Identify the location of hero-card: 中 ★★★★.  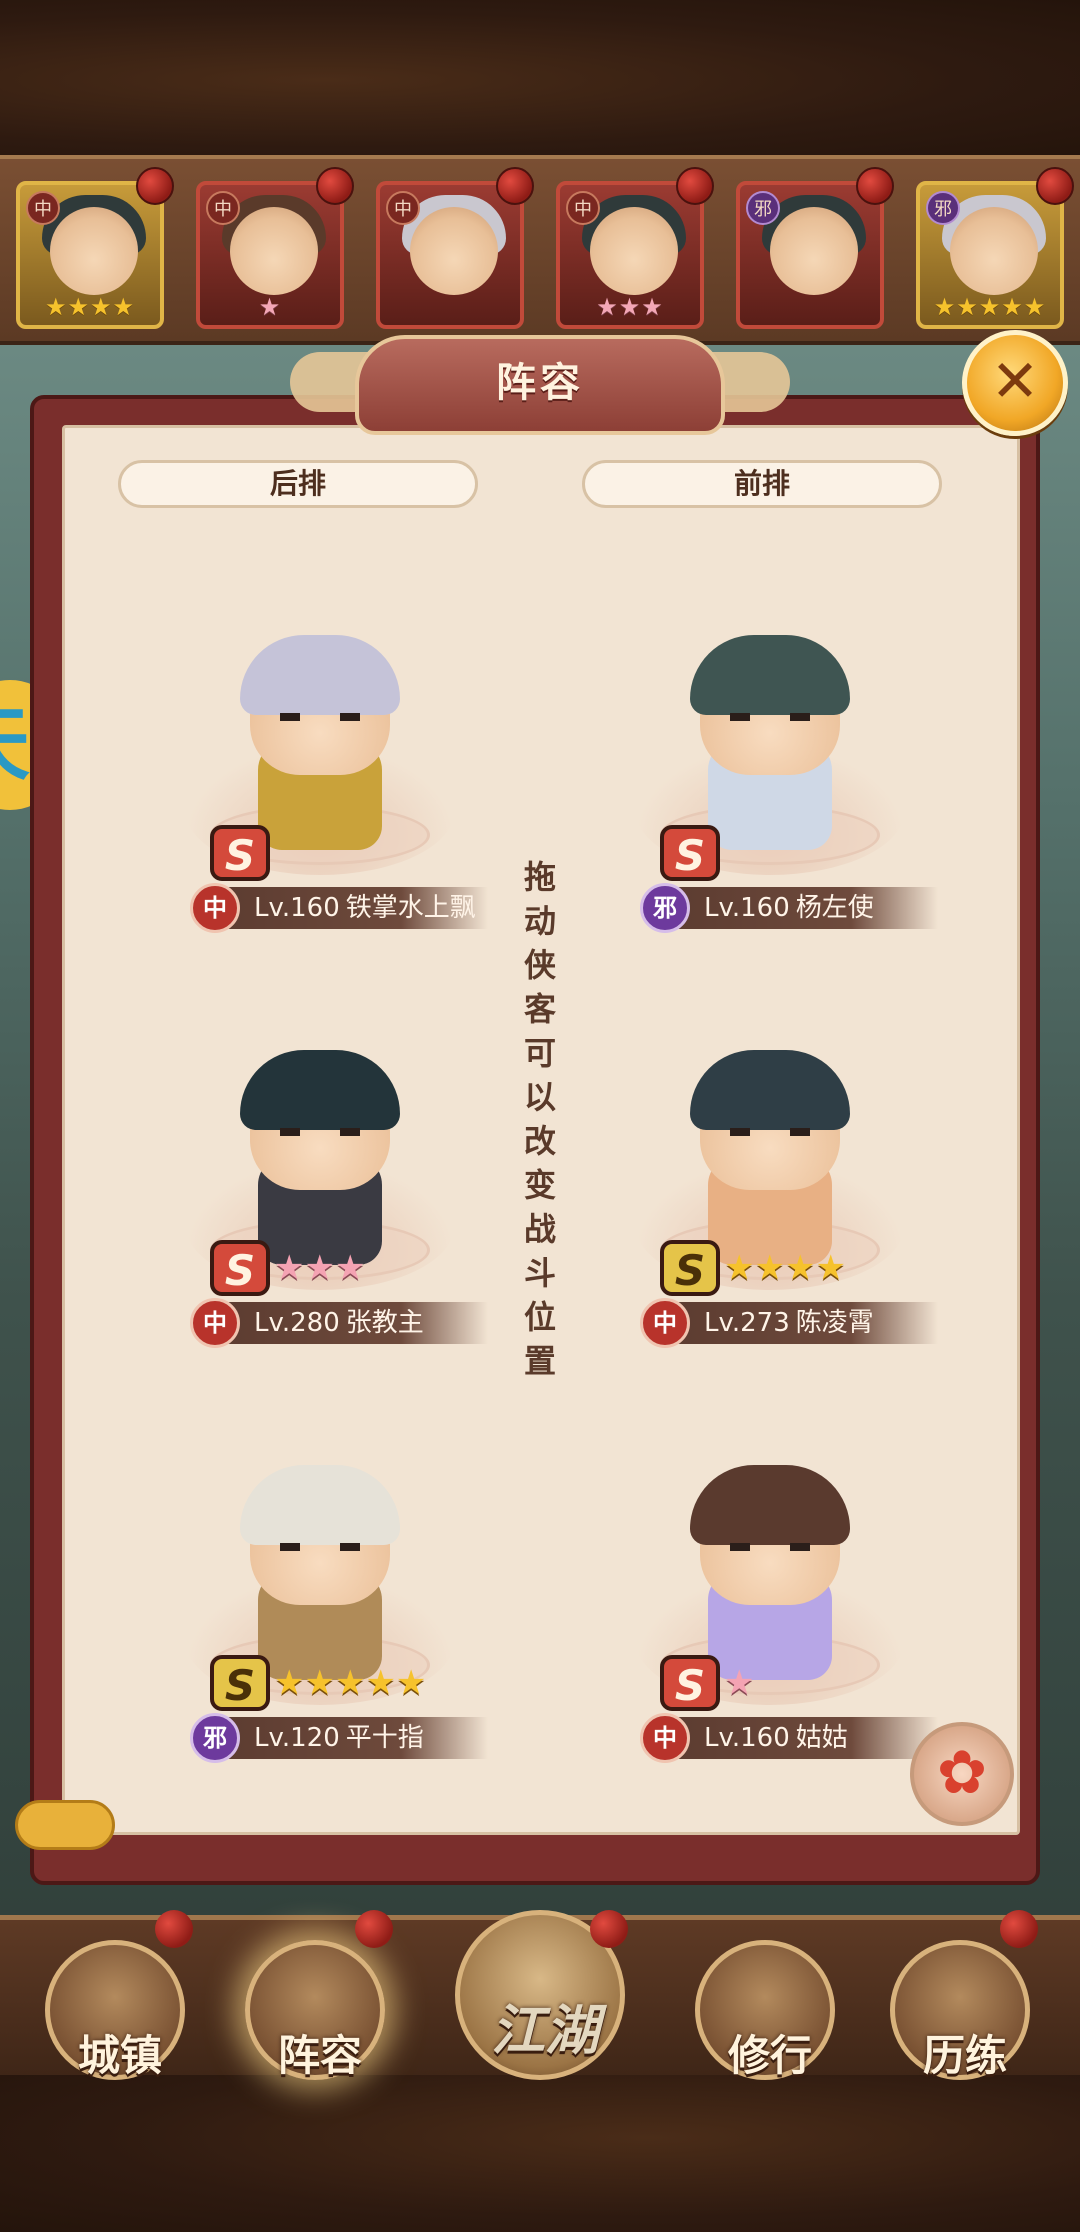
(90, 255).